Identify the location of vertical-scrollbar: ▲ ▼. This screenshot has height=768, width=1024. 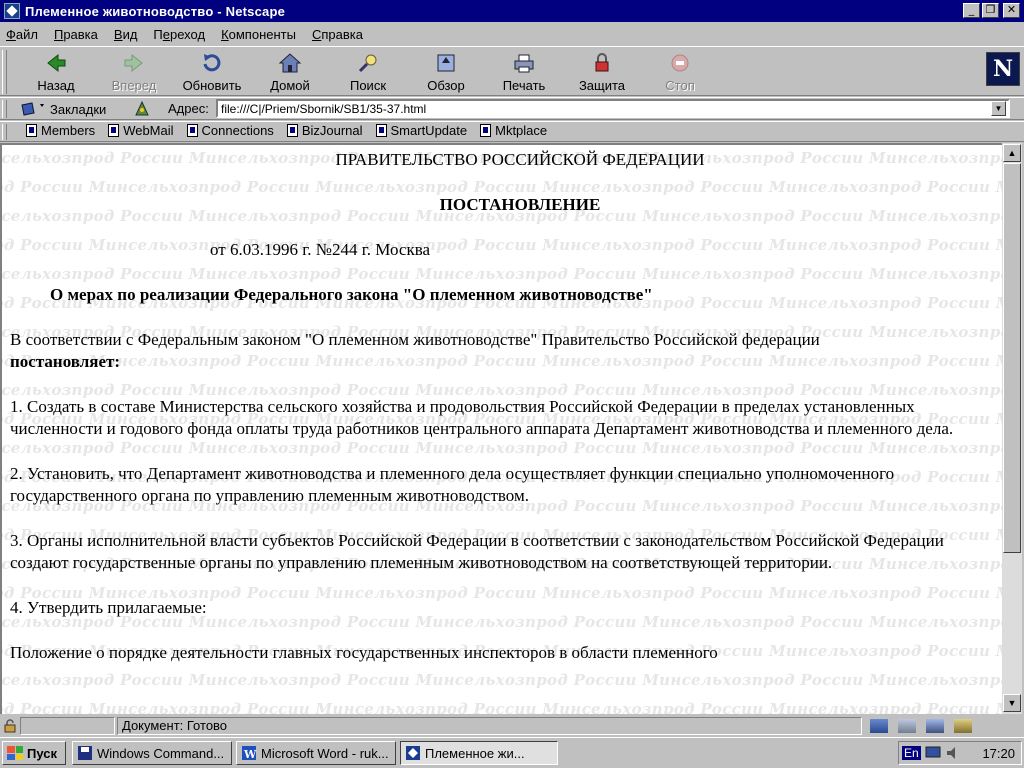
(1012, 428).